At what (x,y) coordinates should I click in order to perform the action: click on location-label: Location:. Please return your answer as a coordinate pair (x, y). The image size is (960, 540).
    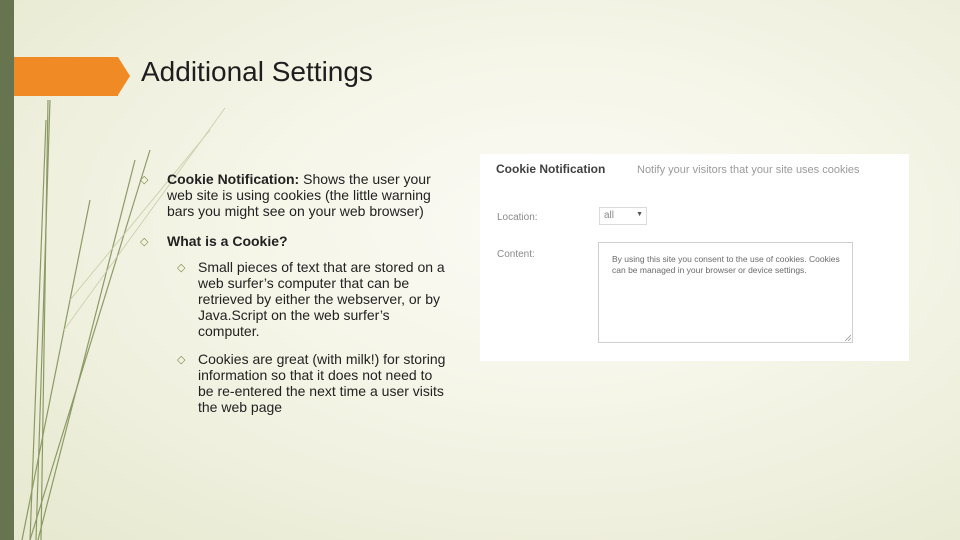
    Looking at the image, I should click on (517, 217).